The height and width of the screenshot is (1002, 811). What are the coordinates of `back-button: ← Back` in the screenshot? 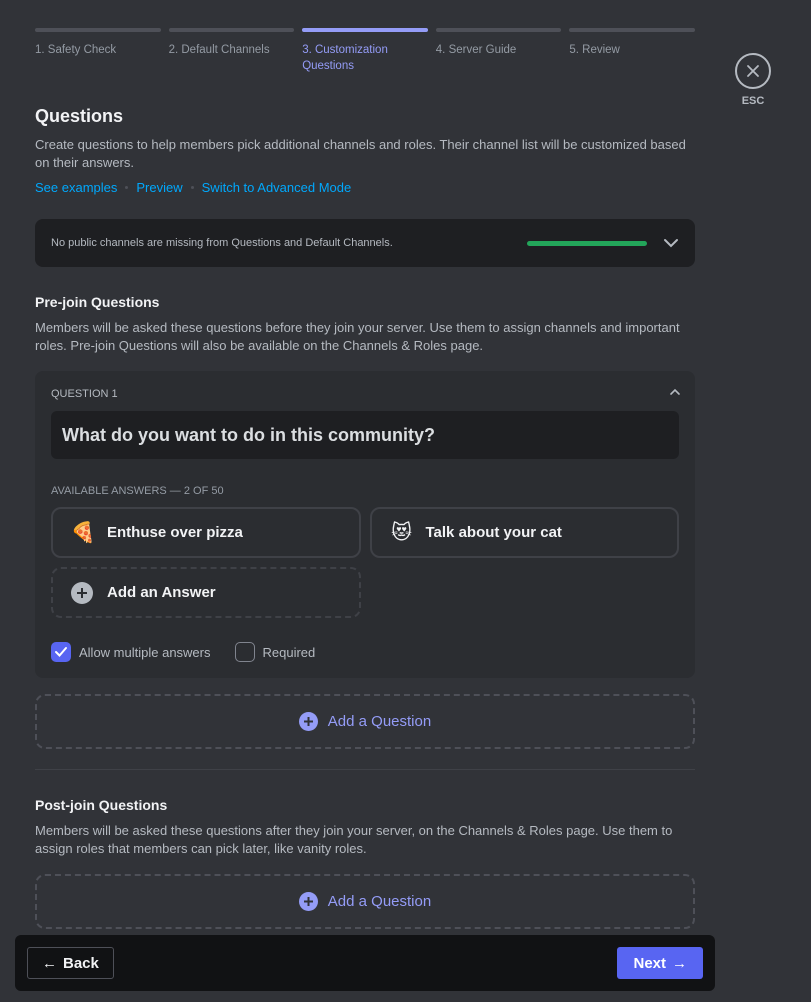 It's located at (70, 963).